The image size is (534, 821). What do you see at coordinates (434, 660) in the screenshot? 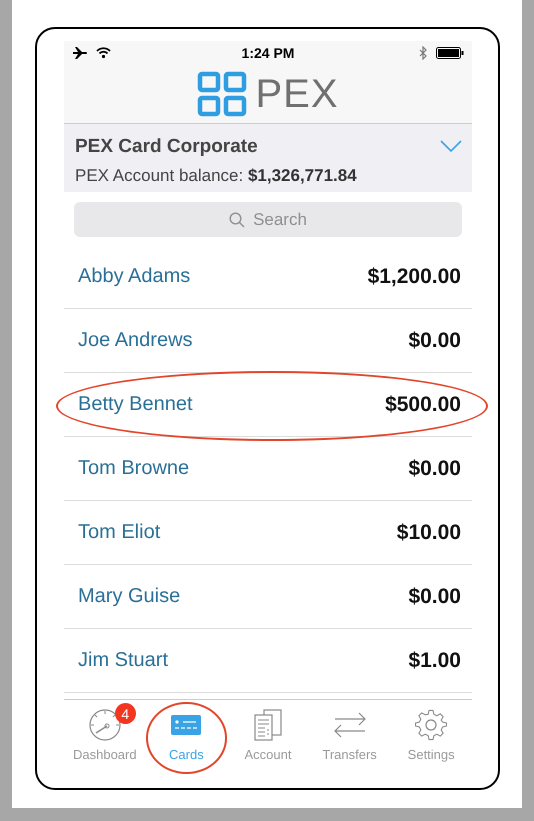
I see `card-balance: $1.00` at bounding box center [434, 660].